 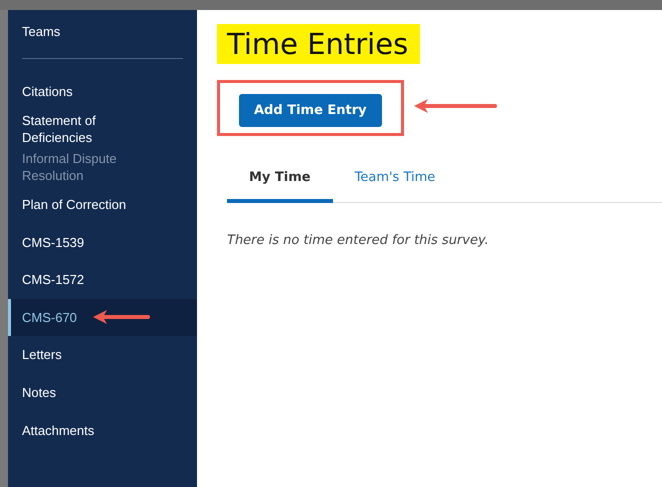 I want to click on sidebar-item: Letters, so click(x=102, y=355).